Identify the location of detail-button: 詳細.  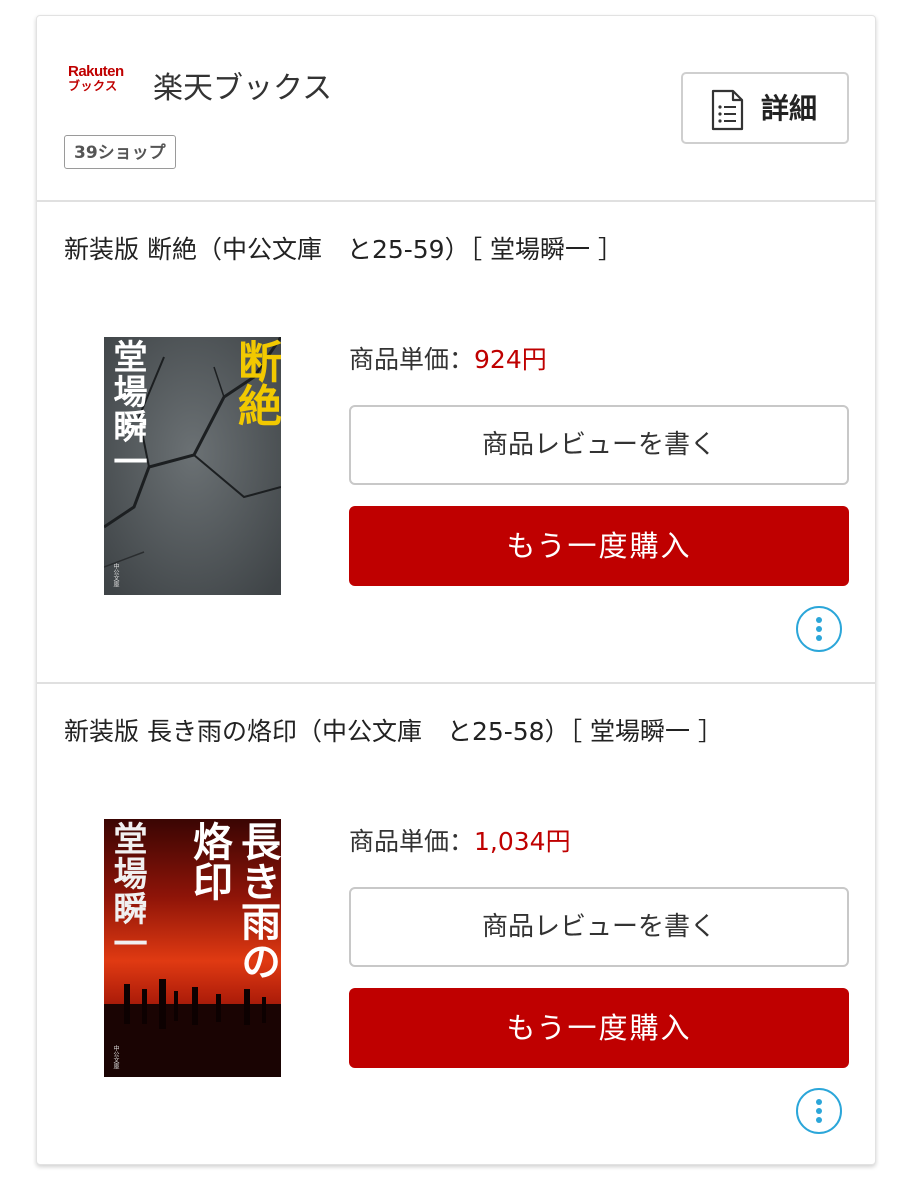
(765, 108).